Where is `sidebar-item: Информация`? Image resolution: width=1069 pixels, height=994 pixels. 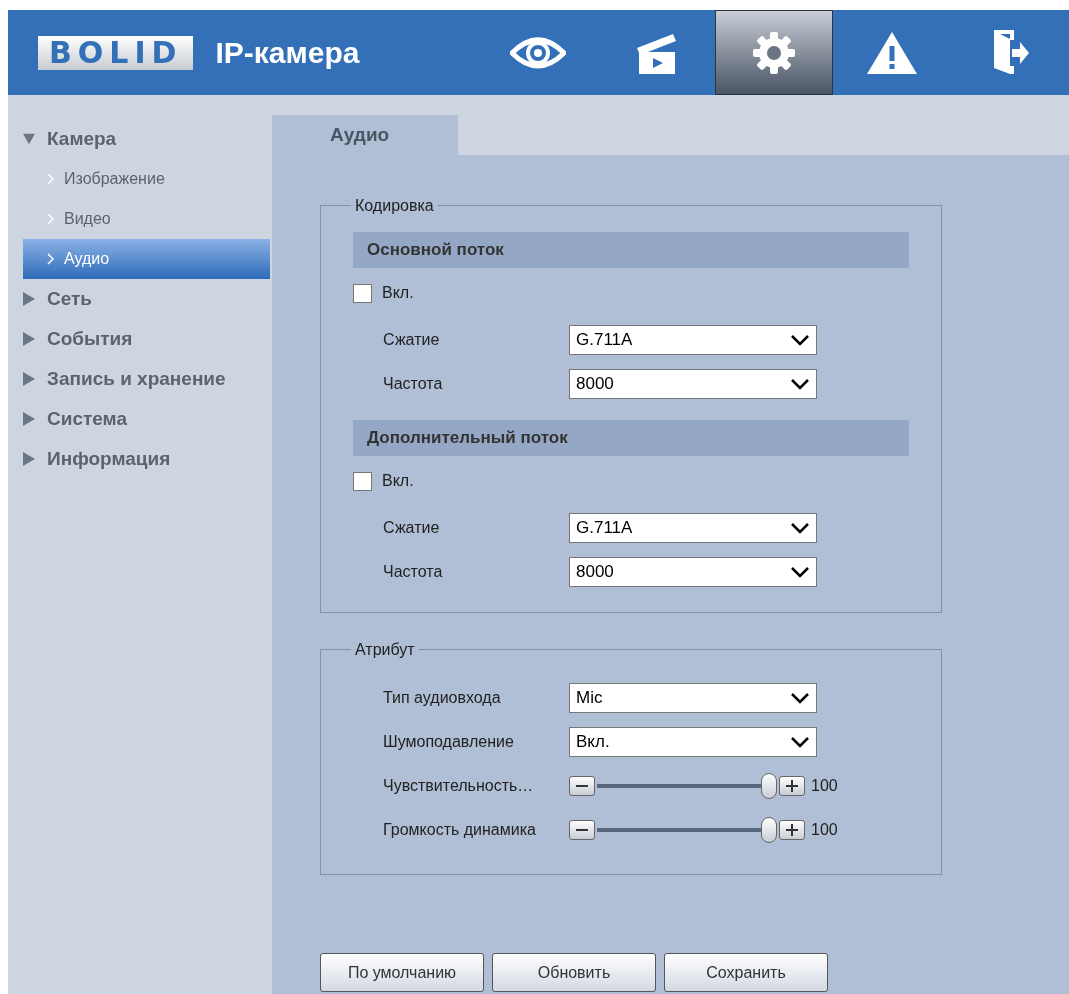
sidebar-item: Информация is located at coordinates (147, 459).